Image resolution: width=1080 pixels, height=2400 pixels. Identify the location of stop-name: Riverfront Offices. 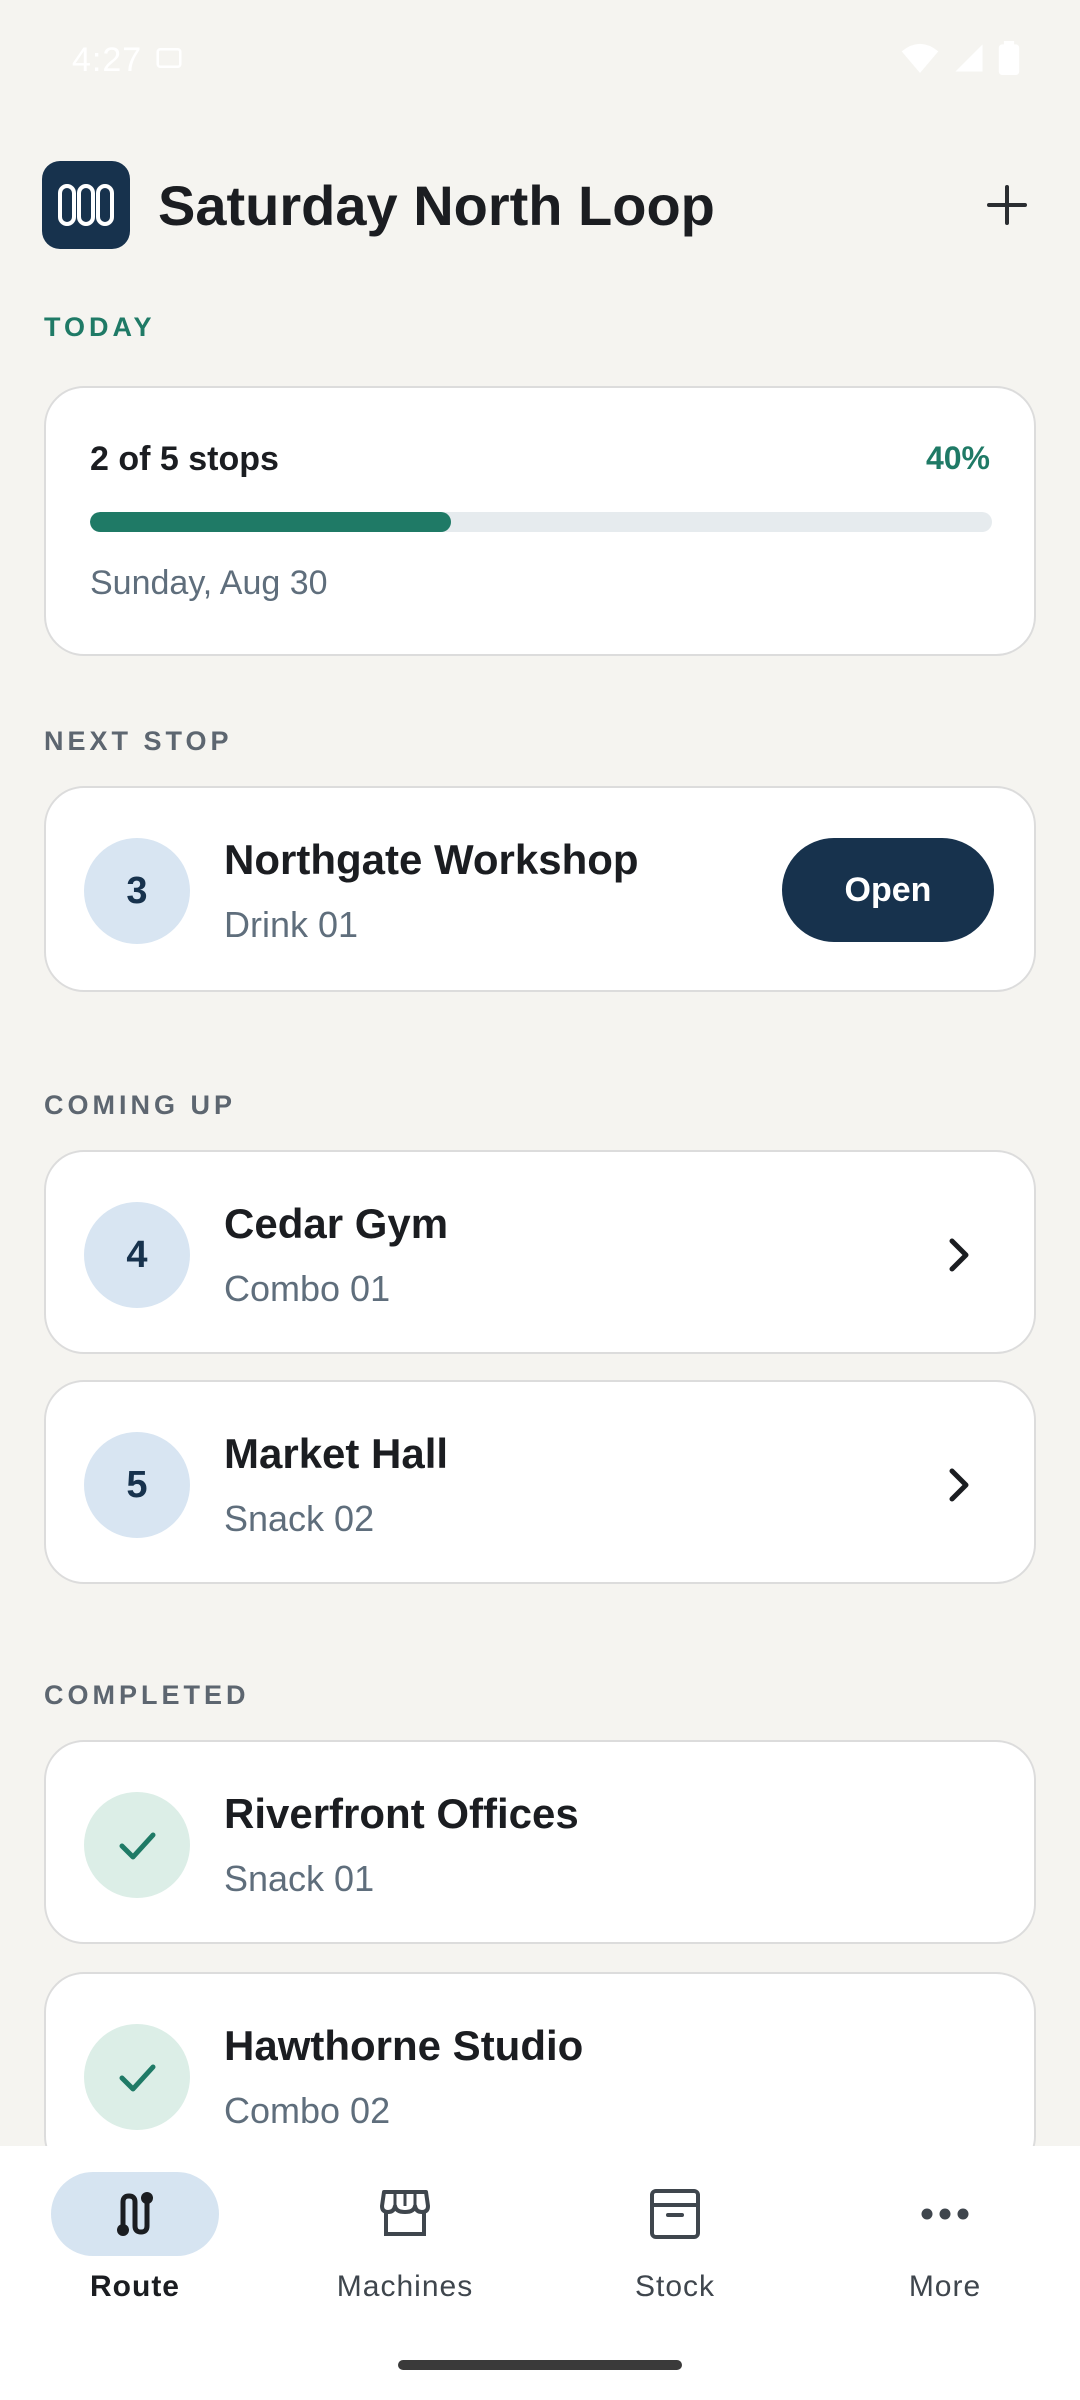
(401, 1813).